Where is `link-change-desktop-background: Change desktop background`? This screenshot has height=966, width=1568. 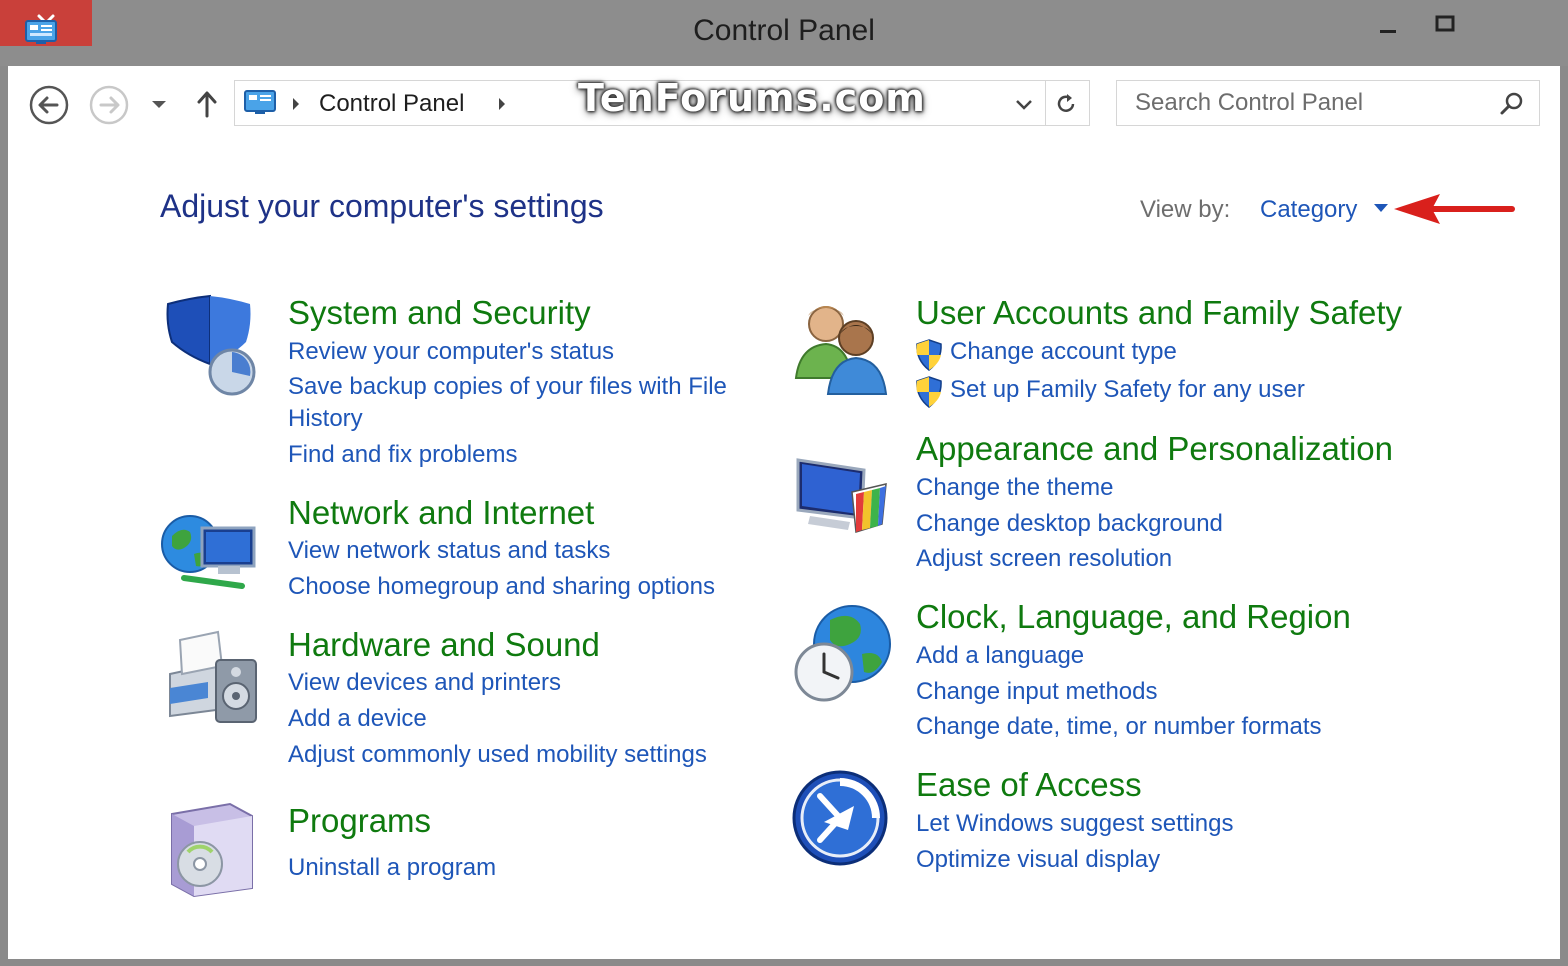 link-change-desktop-background: Change desktop background is located at coordinates (1069, 524).